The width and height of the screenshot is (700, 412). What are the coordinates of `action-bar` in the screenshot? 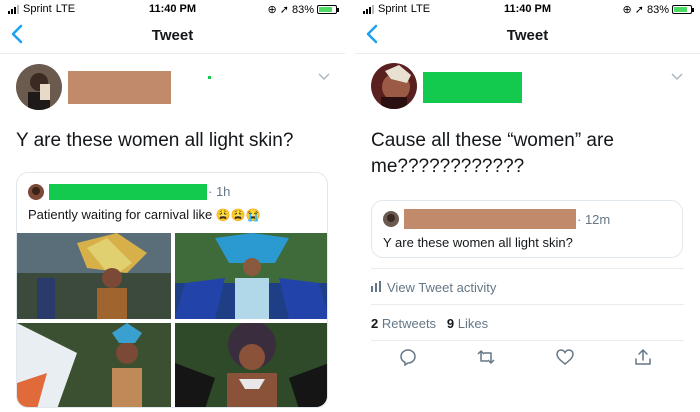 It's located at (527, 360).